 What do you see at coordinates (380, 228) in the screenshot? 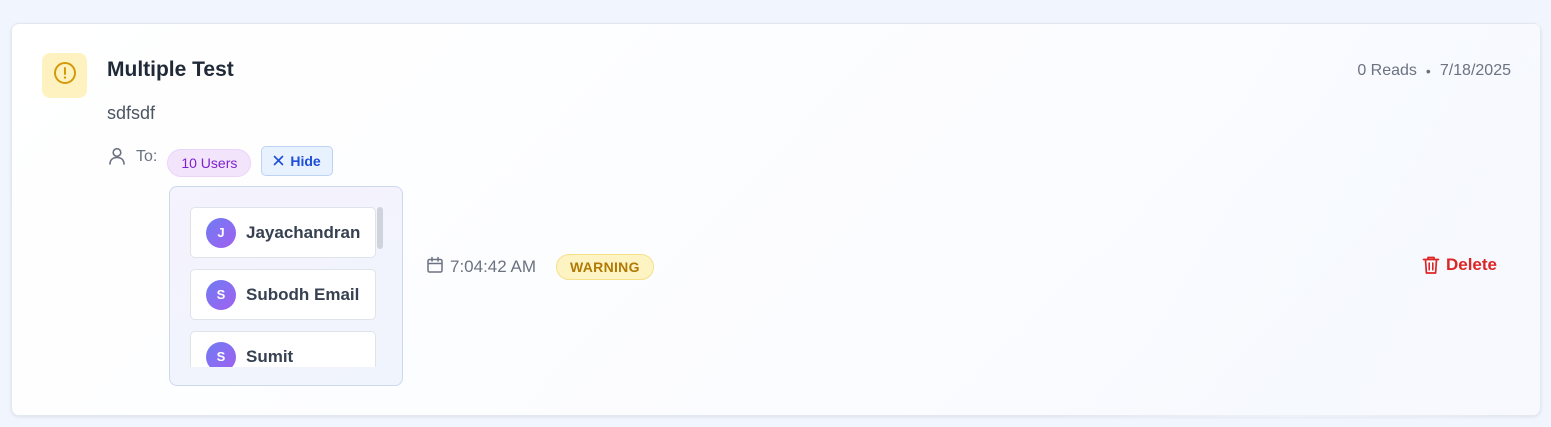
I see `scrollbar-thumb` at bounding box center [380, 228].